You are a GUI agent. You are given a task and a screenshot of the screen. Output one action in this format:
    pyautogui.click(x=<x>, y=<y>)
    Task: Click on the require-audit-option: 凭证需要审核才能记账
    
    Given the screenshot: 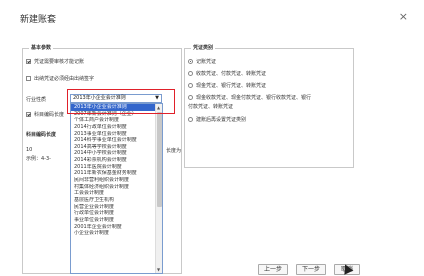 What is the action you would take?
    pyautogui.click(x=55, y=61)
    